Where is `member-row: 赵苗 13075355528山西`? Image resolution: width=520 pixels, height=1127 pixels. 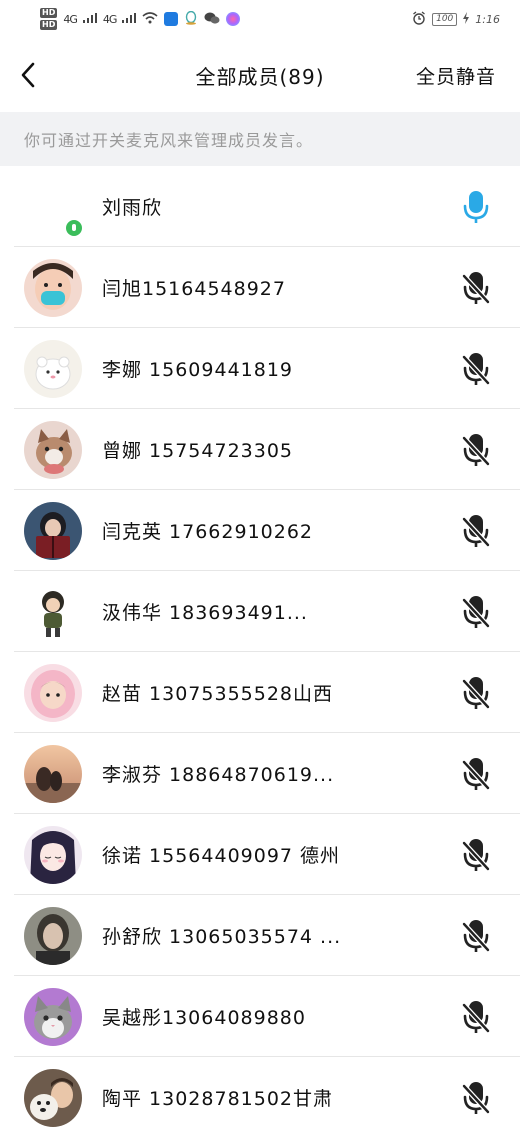
member-row: 赵苗 13075355528山西 is located at coordinates (260, 692).